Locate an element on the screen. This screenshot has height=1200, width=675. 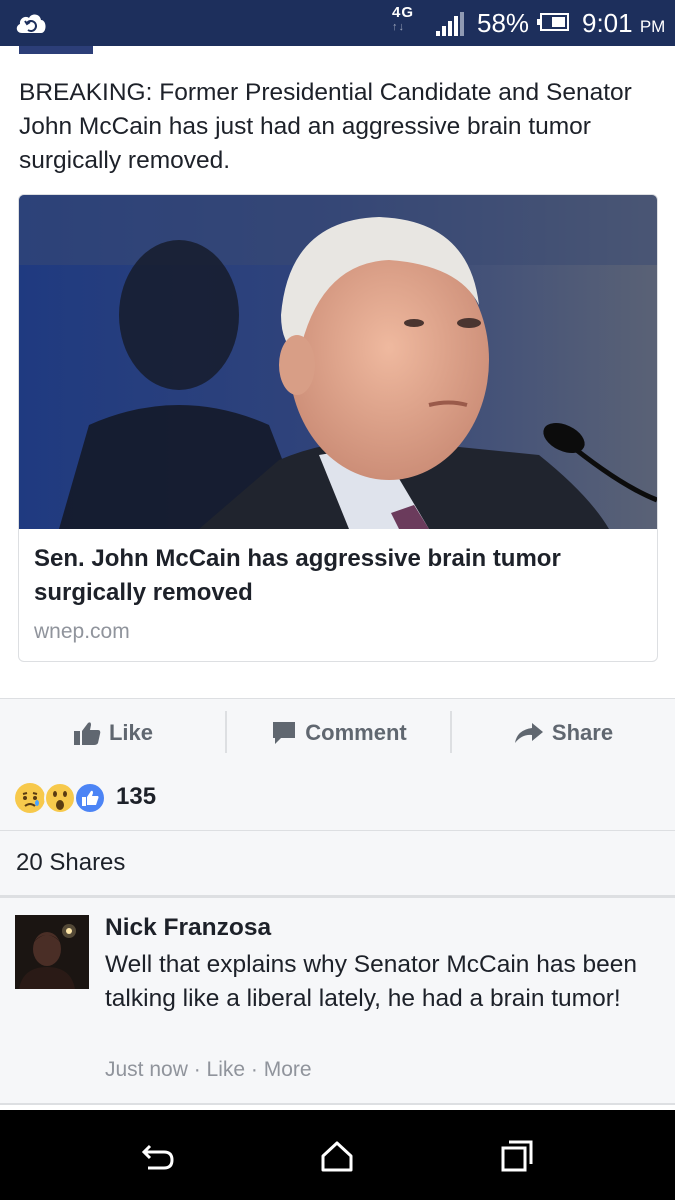
clock: 9:01 PM is located at coordinates (623, 23).